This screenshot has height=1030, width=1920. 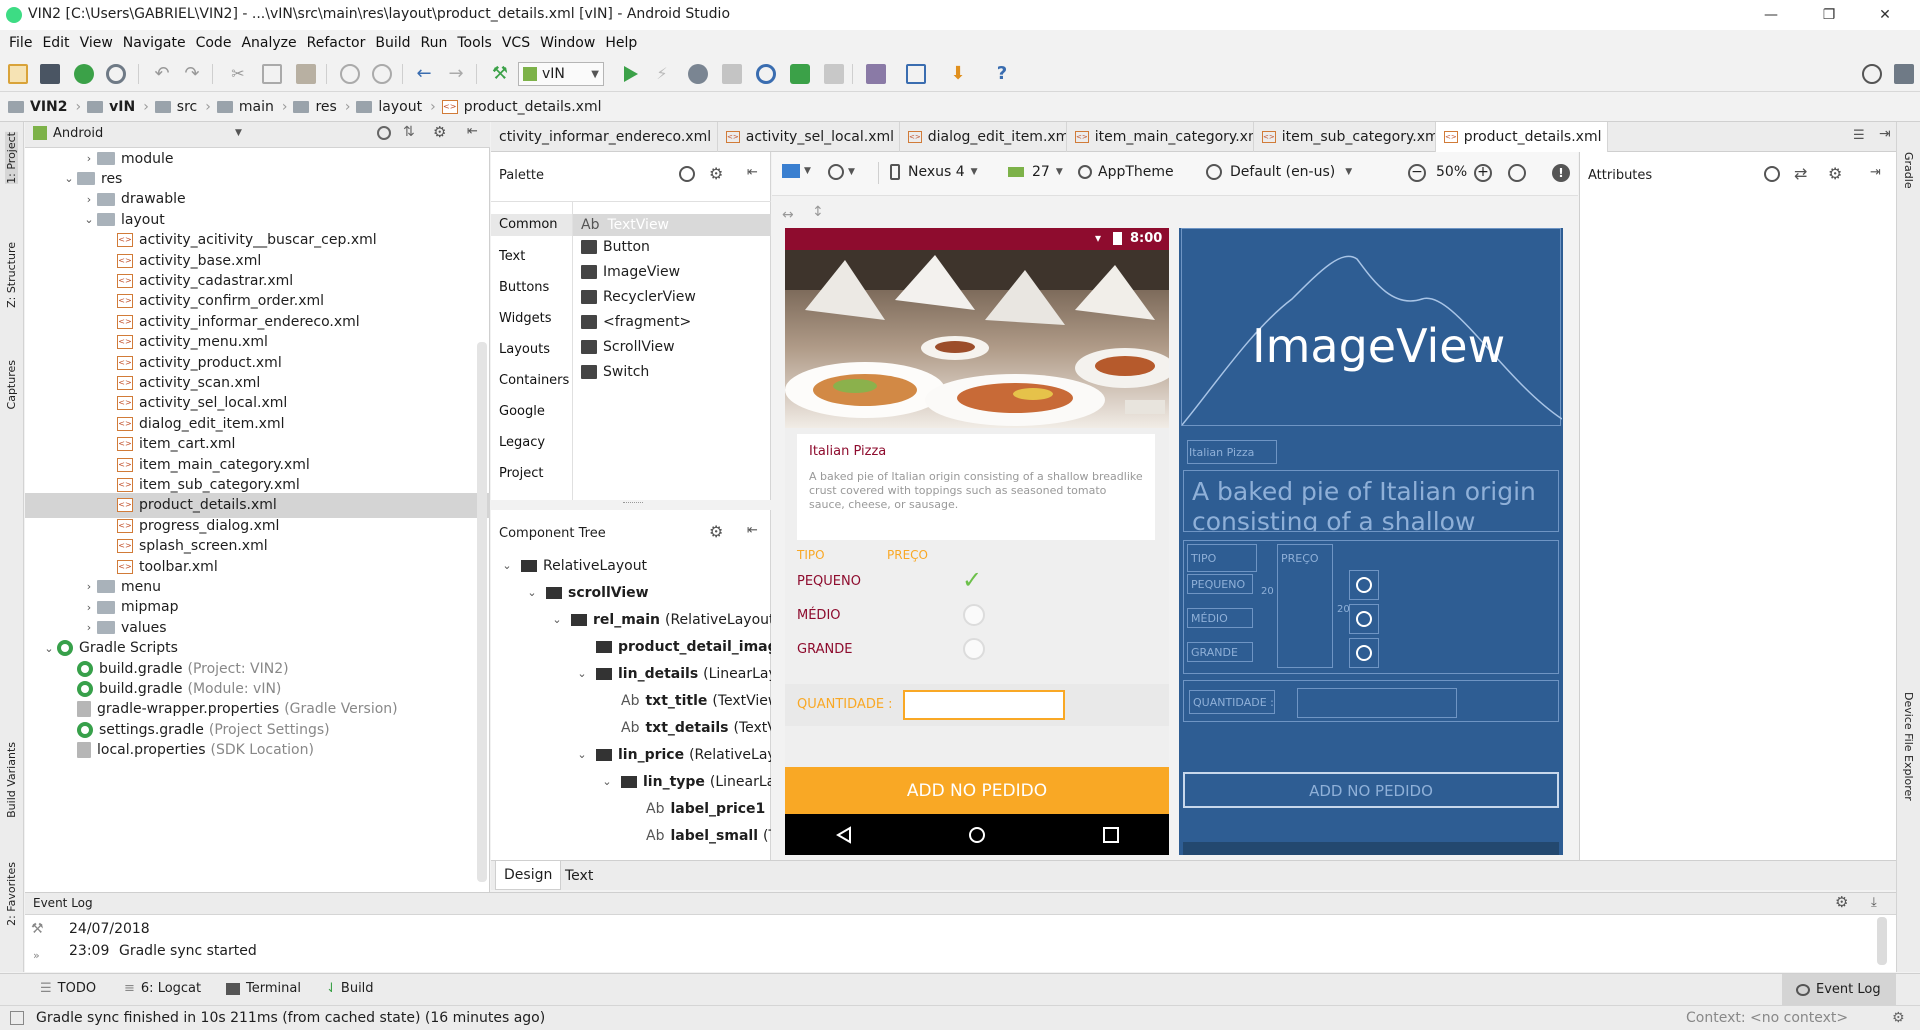 What do you see at coordinates (336, 43) in the screenshot?
I see `menu-refactor: Refactor` at bounding box center [336, 43].